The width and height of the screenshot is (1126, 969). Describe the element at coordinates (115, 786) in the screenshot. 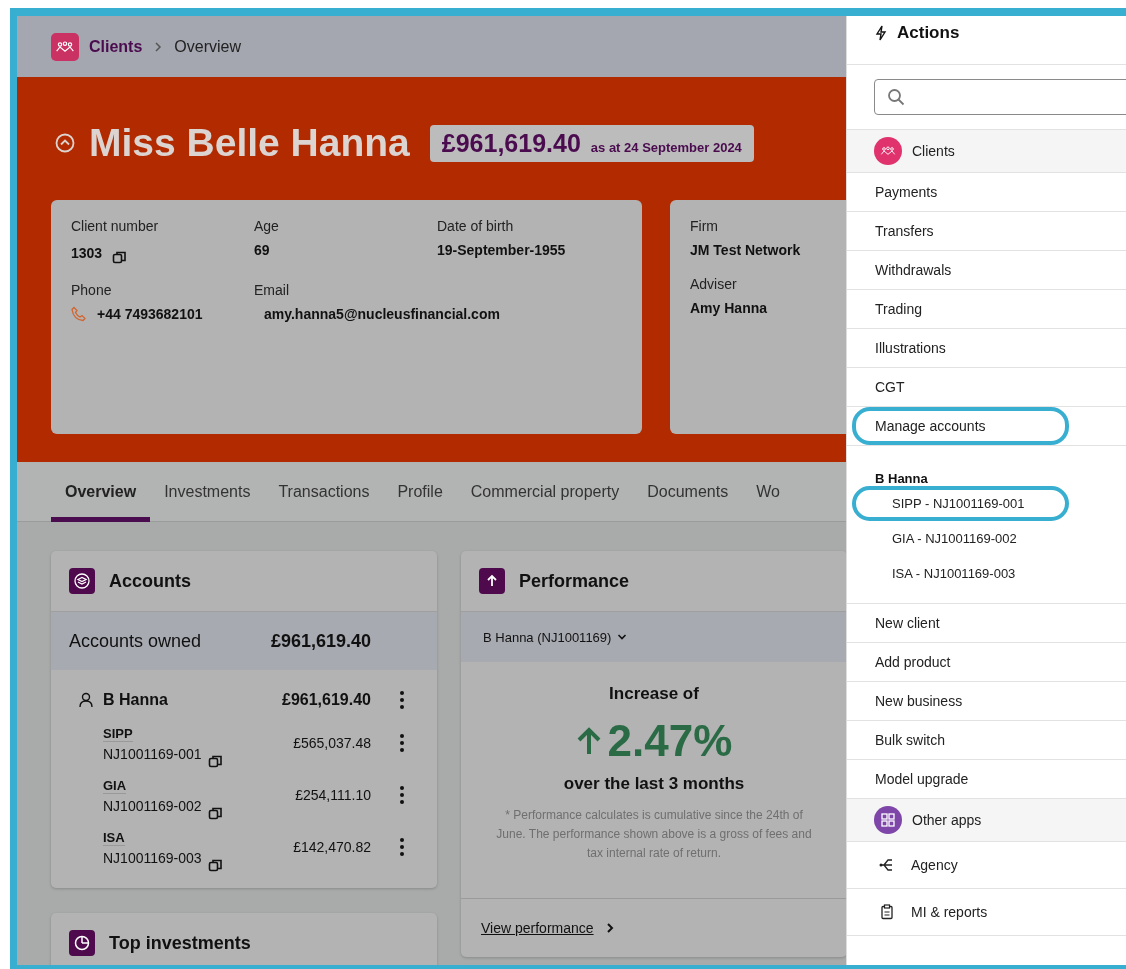

I see `account-type-link: GIA` at that location.